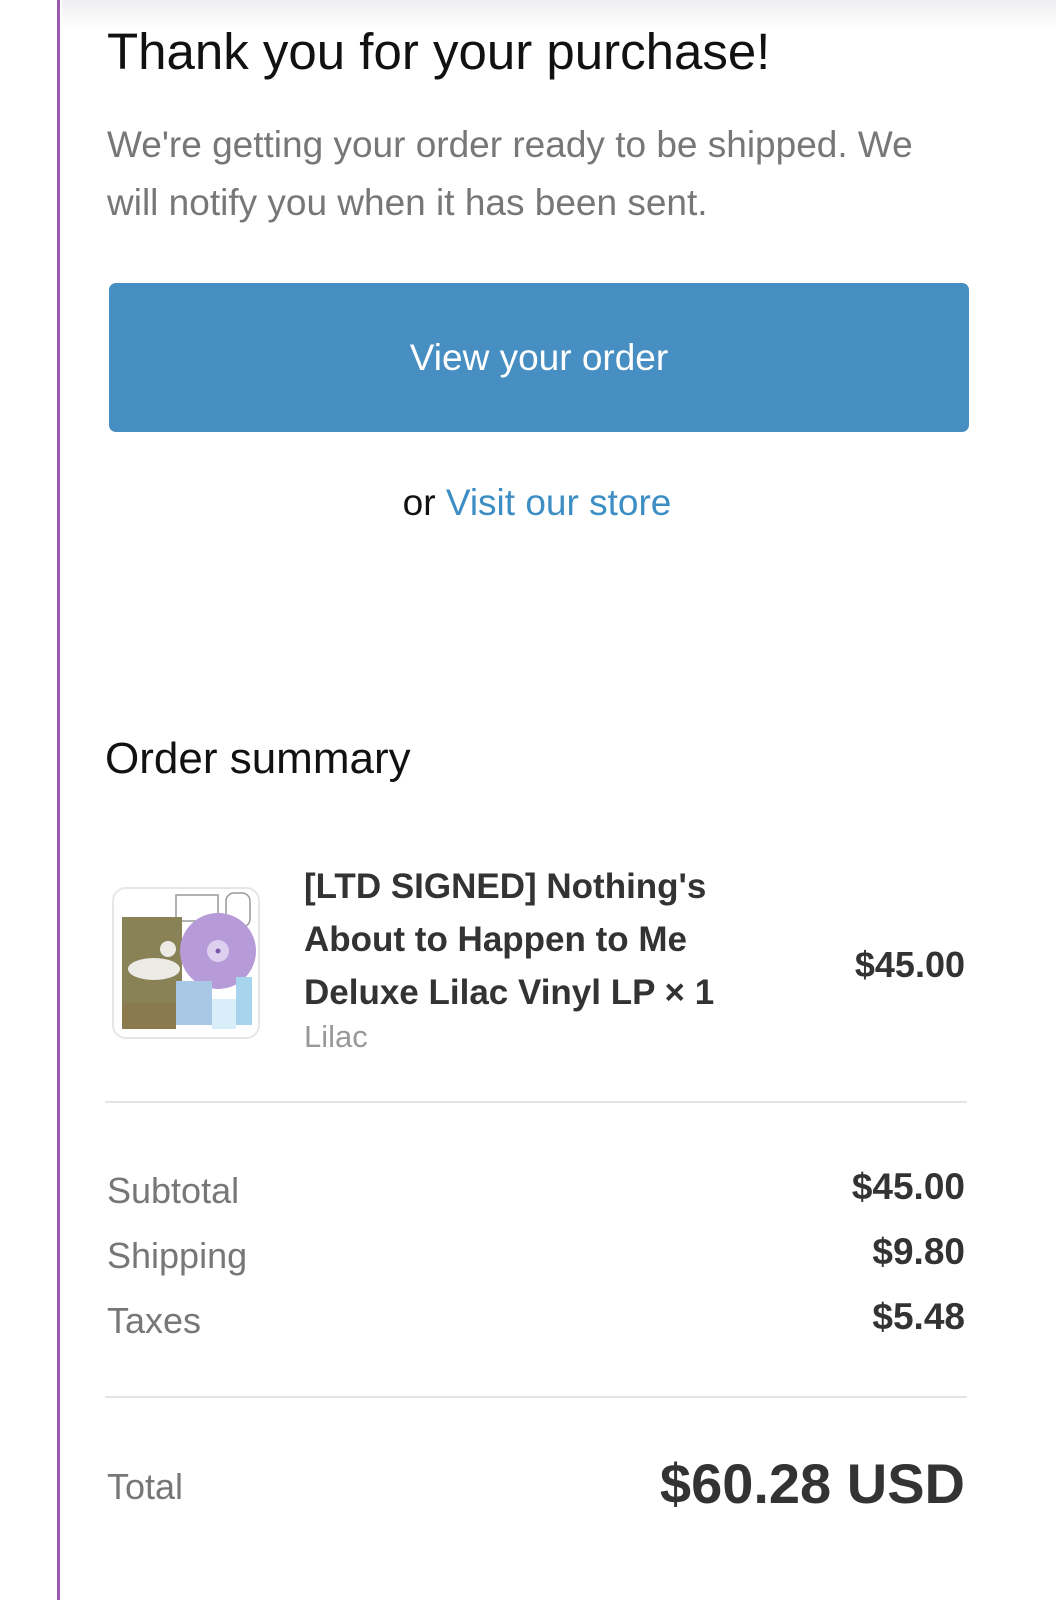 The width and height of the screenshot is (1056, 1600). Describe the element at coordinates (173, 1190) in the screenshot. I see `subtotal-label: Subtotal` at that location.